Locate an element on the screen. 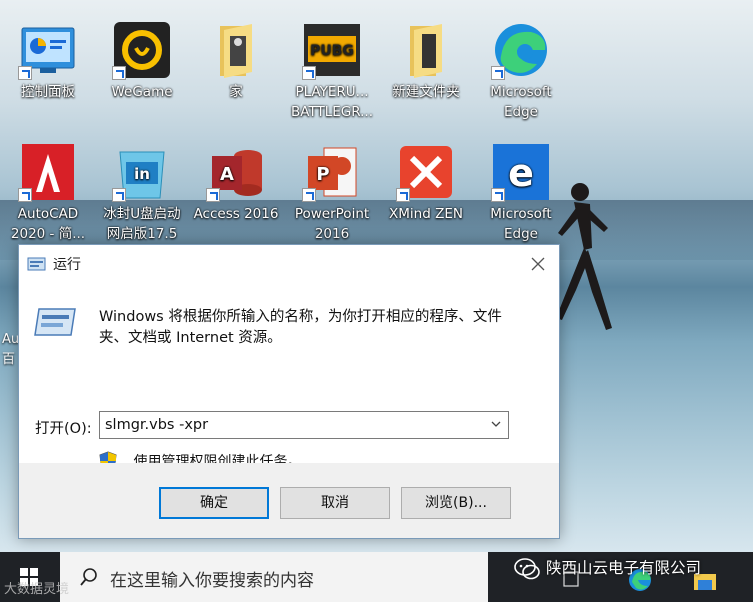  desktop-icon-home-folder: 家 is located at coordinates (236, 61).